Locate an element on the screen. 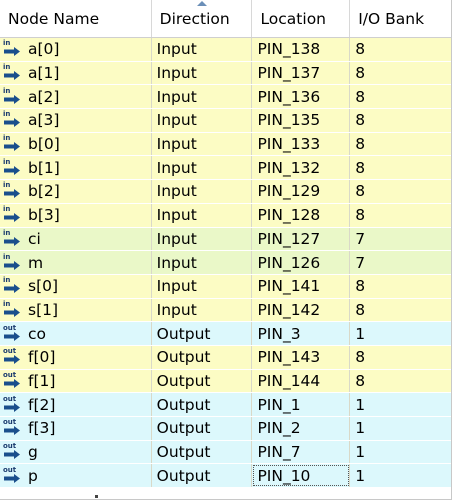 This screenshot has width=452, height=500. table-row: in a[1] Input PIN_137 8 is located at coordinates (225, 73).